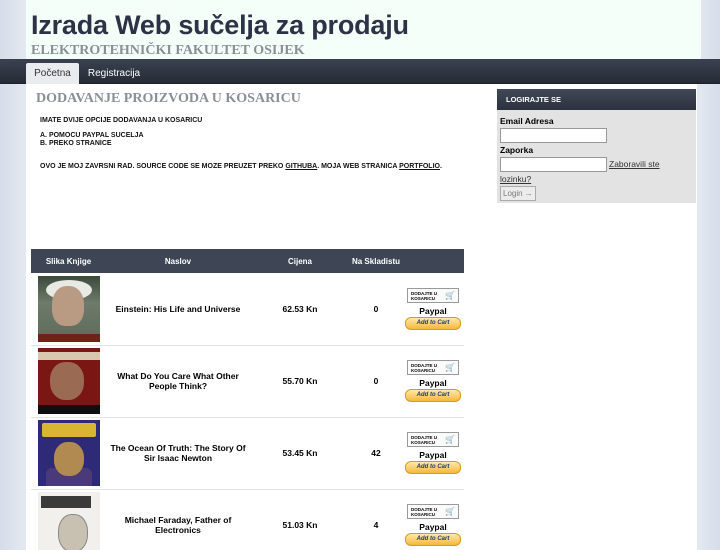 Image resolution: width=720 pixels, height=550 pixels. I want to click on header-price: Cijena, so click(299, 261).